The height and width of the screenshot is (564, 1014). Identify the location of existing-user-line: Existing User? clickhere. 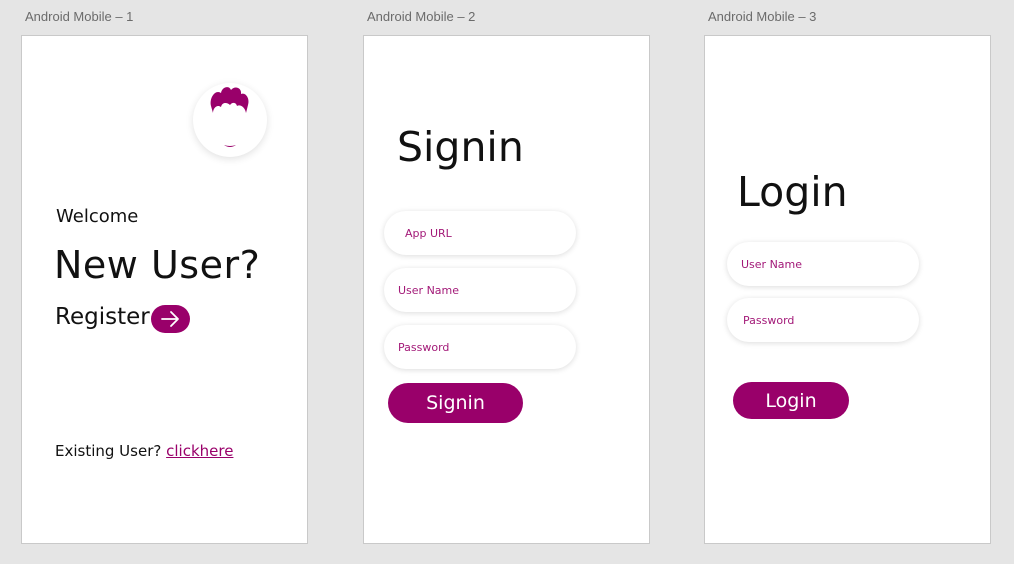
(144, 451).